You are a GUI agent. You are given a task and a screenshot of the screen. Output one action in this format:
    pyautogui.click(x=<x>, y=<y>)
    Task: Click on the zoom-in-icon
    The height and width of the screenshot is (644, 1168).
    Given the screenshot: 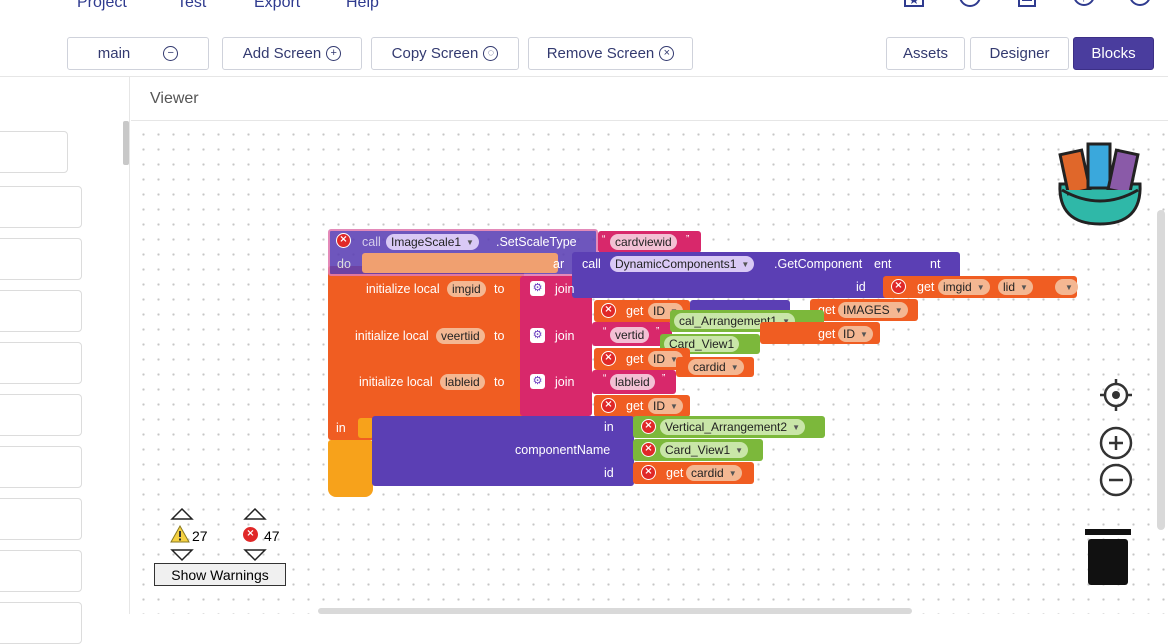 What is the action you would take?
    pyautogui.click(x=1116, y=443)
    